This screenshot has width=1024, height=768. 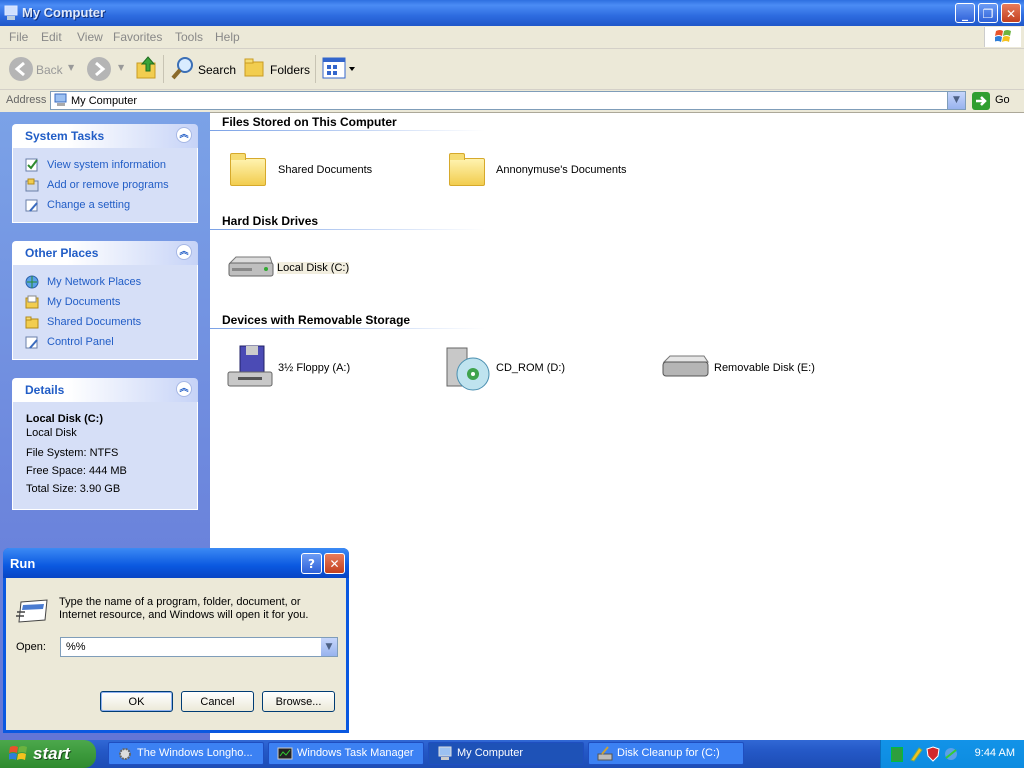 I want to click on system-tray: 9:44 AM, so click(x=952, y=754).